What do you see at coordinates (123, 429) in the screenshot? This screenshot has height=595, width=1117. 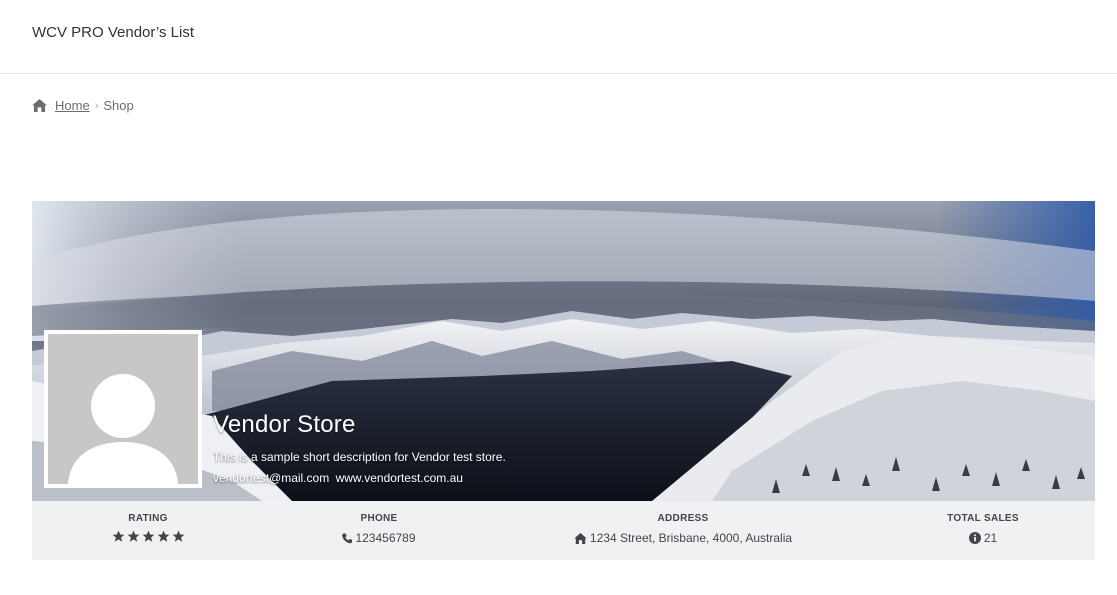 I see `user-silhouette-icon` at bounding box center [123, 429].